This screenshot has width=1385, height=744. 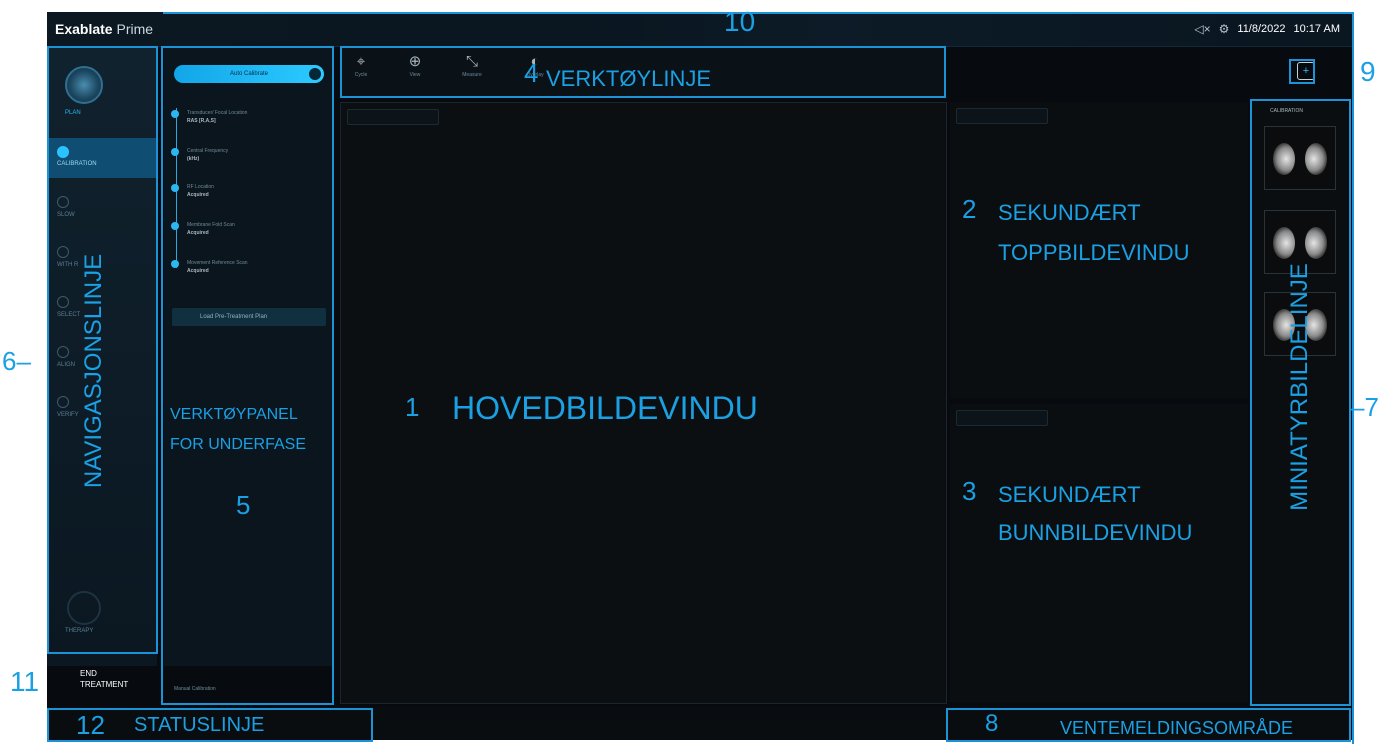 I want to click on mute-icon: ◁×, so click(x=1202, y=29).